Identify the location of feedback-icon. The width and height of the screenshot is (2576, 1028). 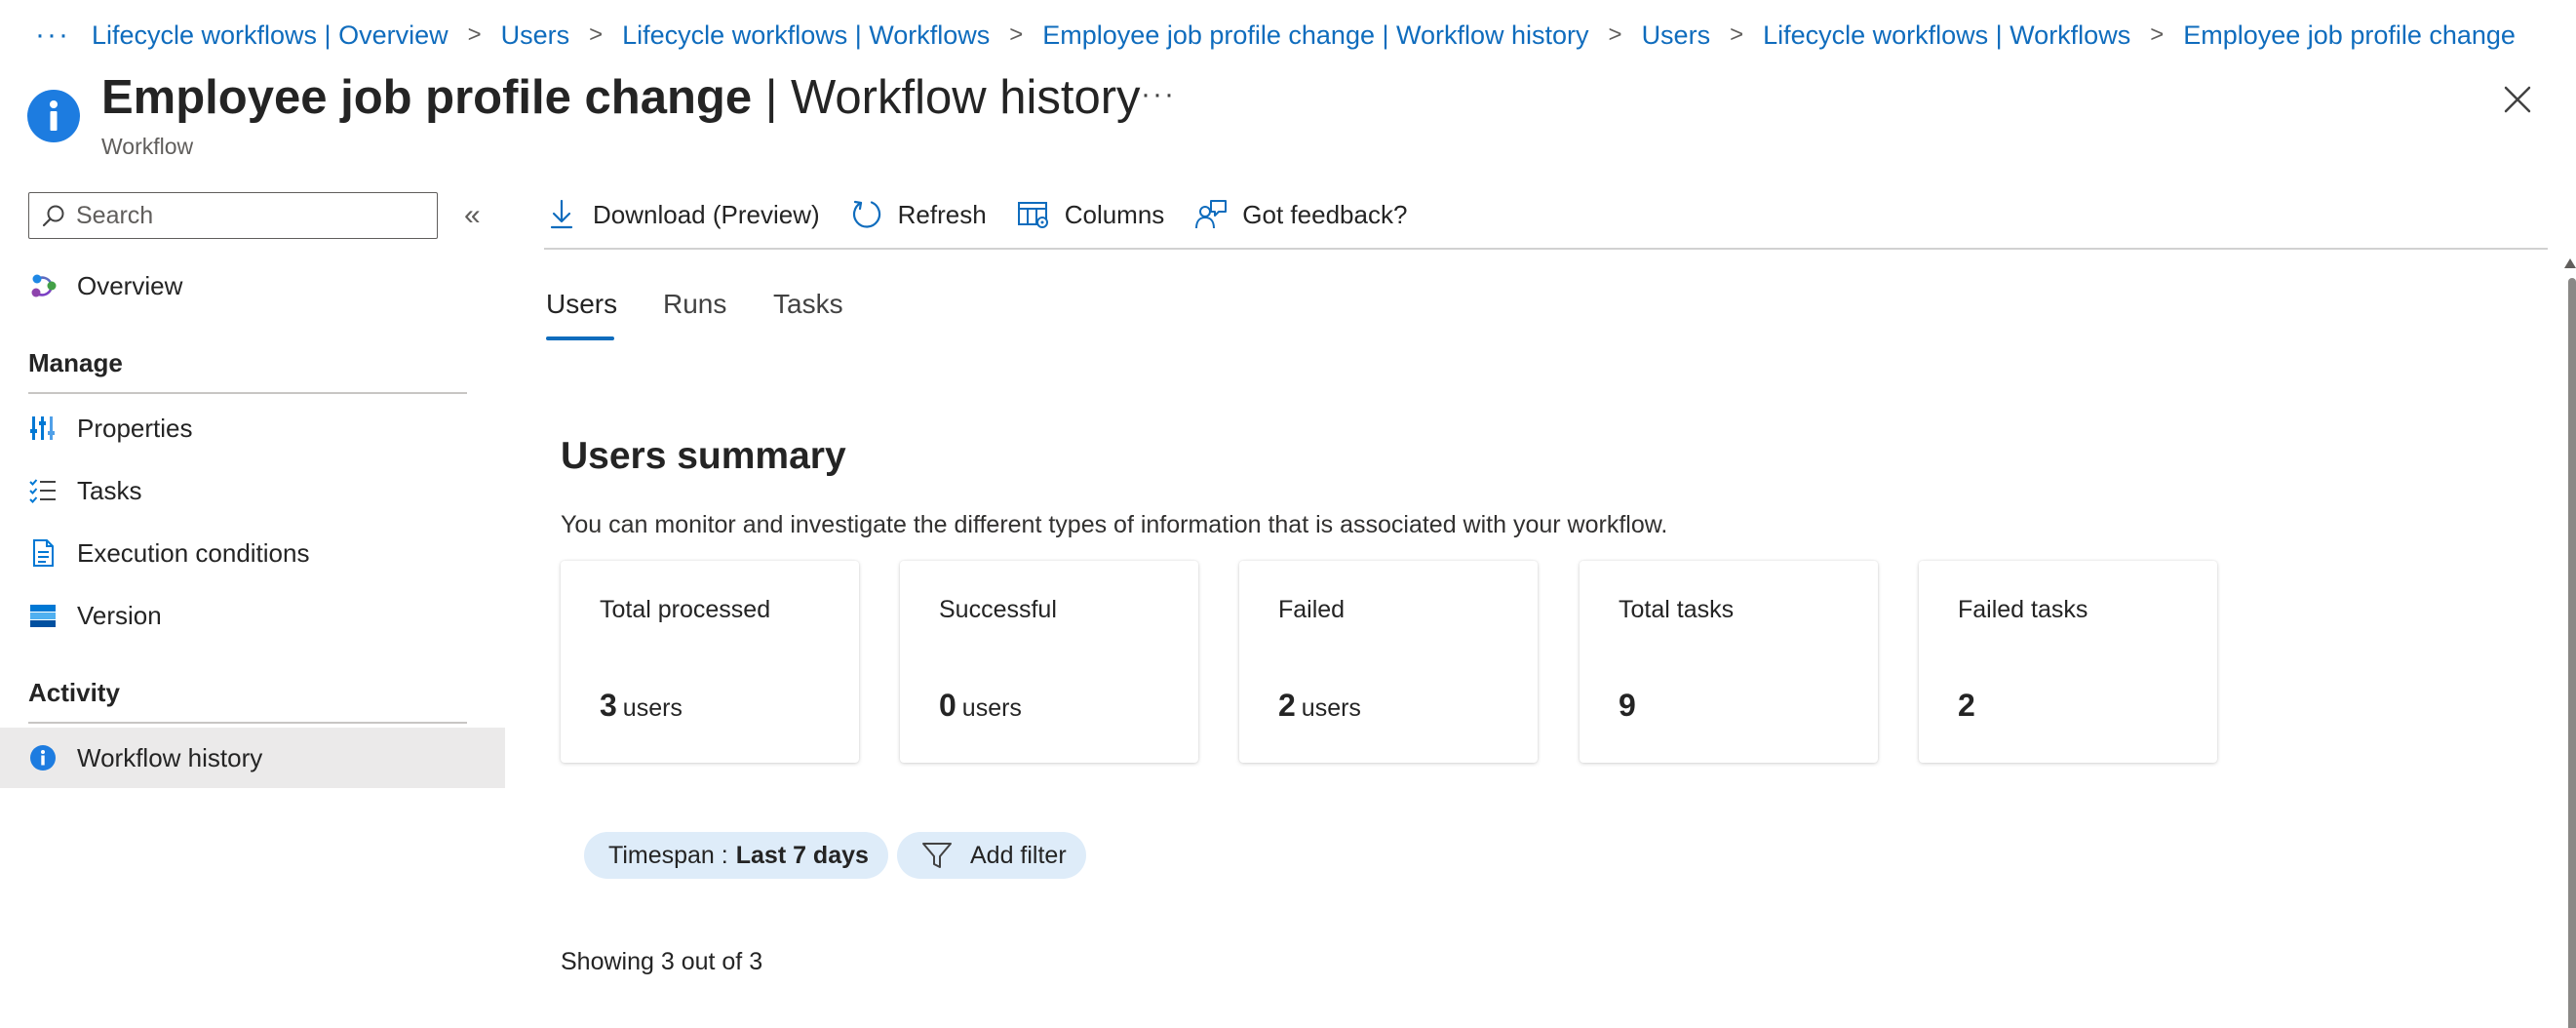
(1211, 214).